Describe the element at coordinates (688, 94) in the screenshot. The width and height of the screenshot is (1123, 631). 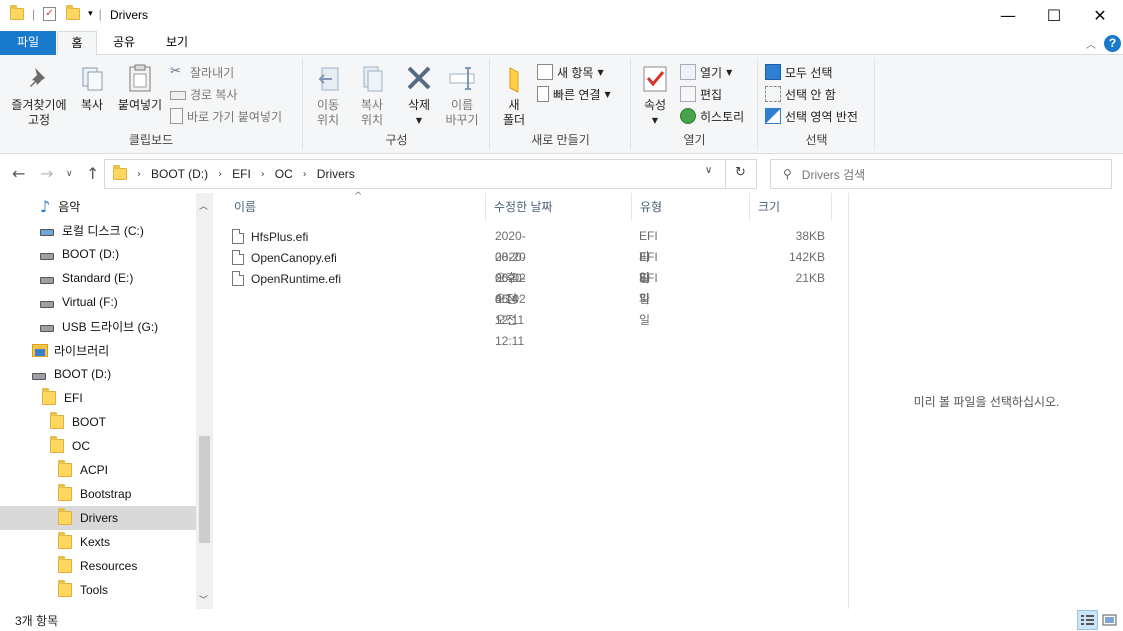
I see `edit-icon` at that location.